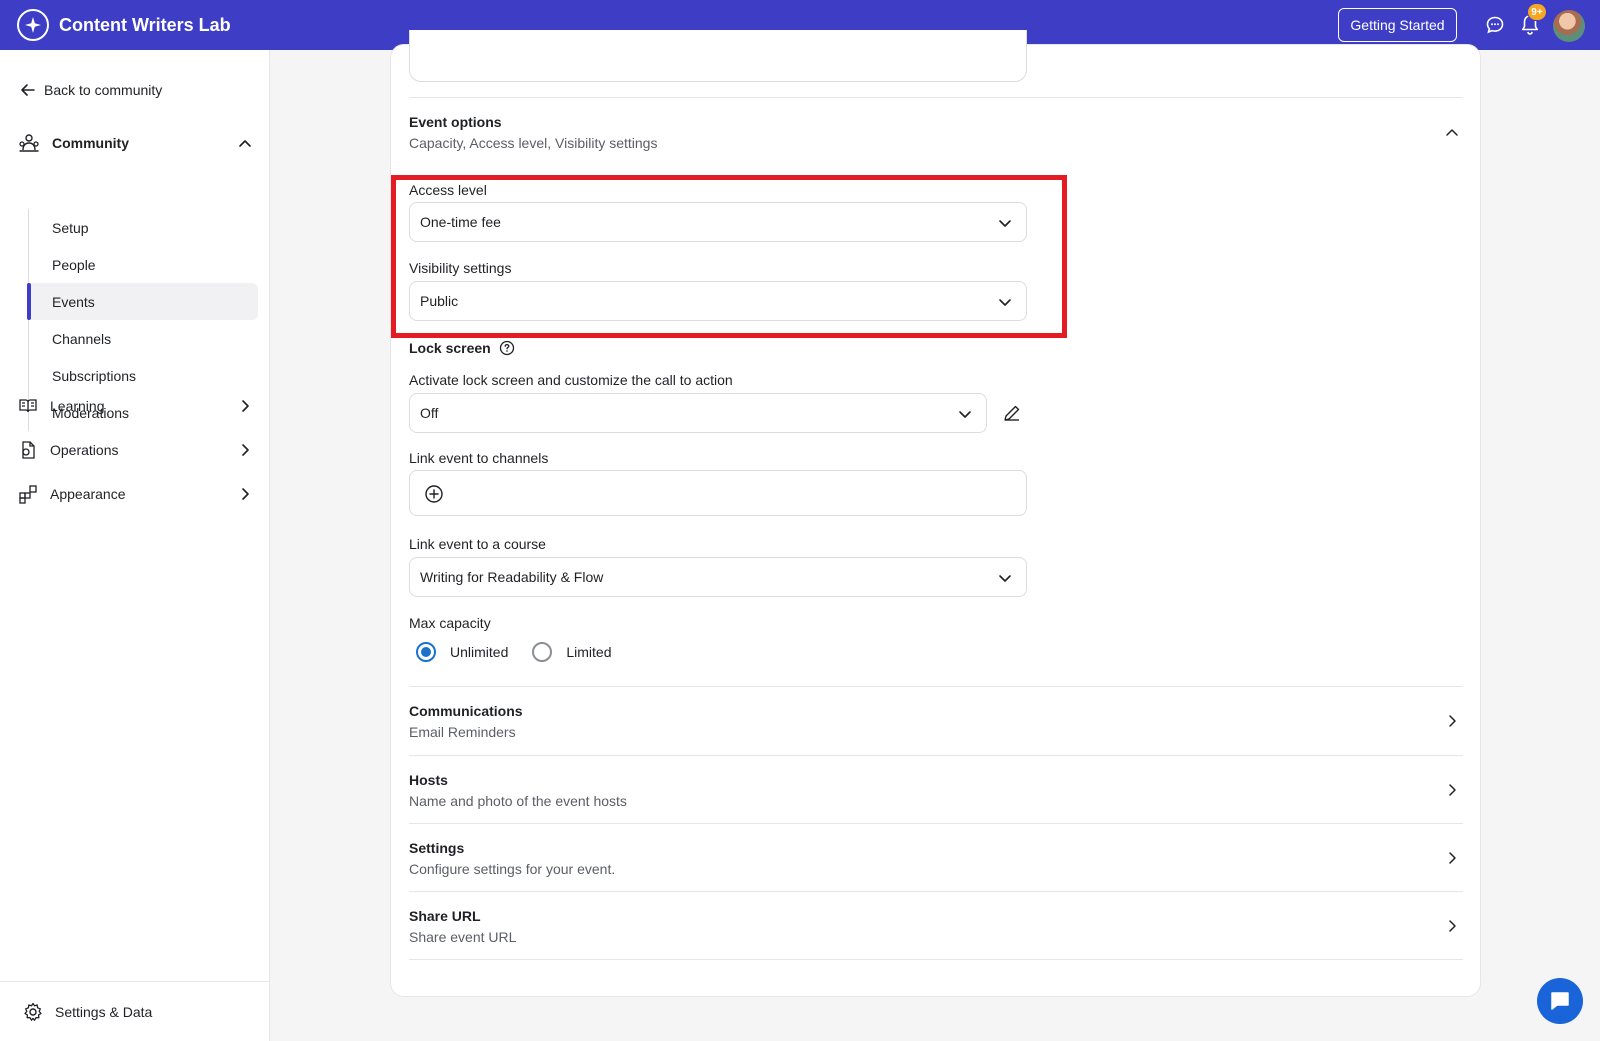 The image size is (1600, 1041). I want to click on max-capacity-label: Max capacity, so click(450, 623).